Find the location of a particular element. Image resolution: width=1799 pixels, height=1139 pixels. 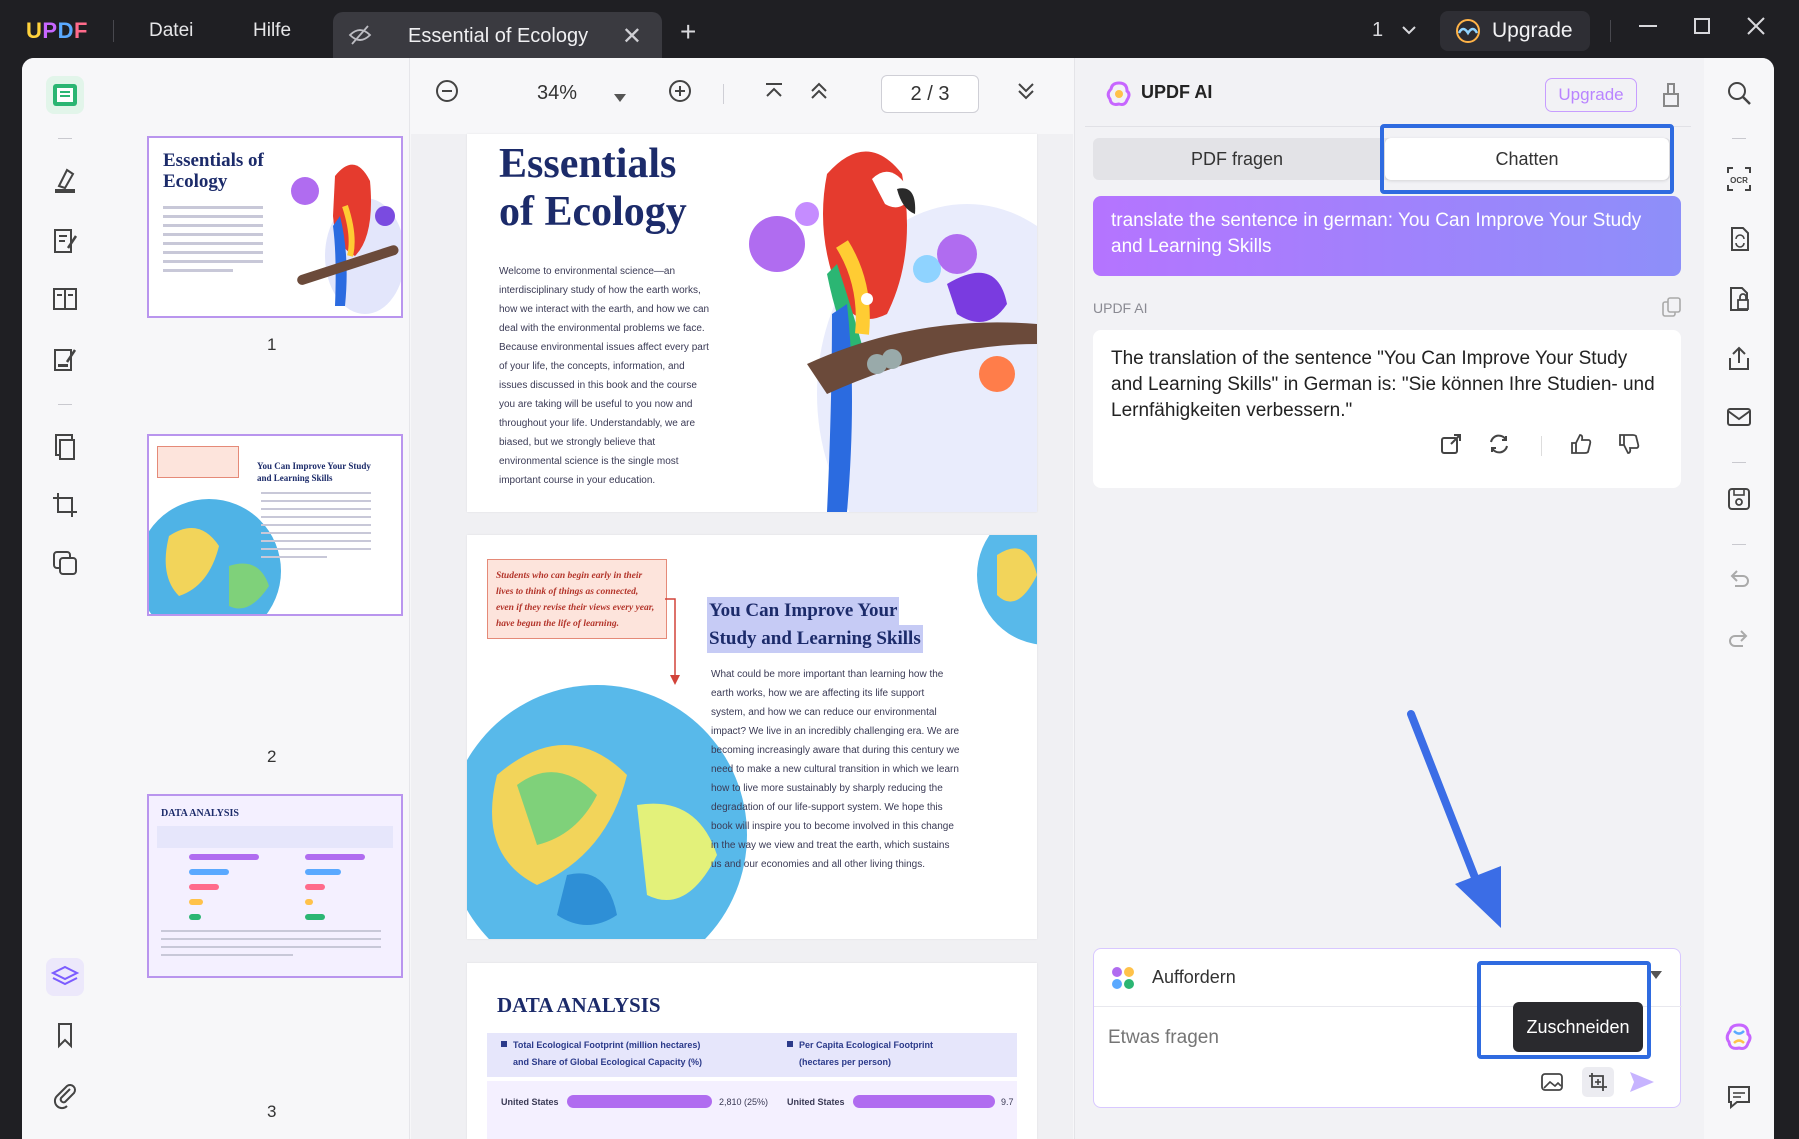

thumbnail-page-3: DATA ANALYSIS is located at coordinates (275, 886).